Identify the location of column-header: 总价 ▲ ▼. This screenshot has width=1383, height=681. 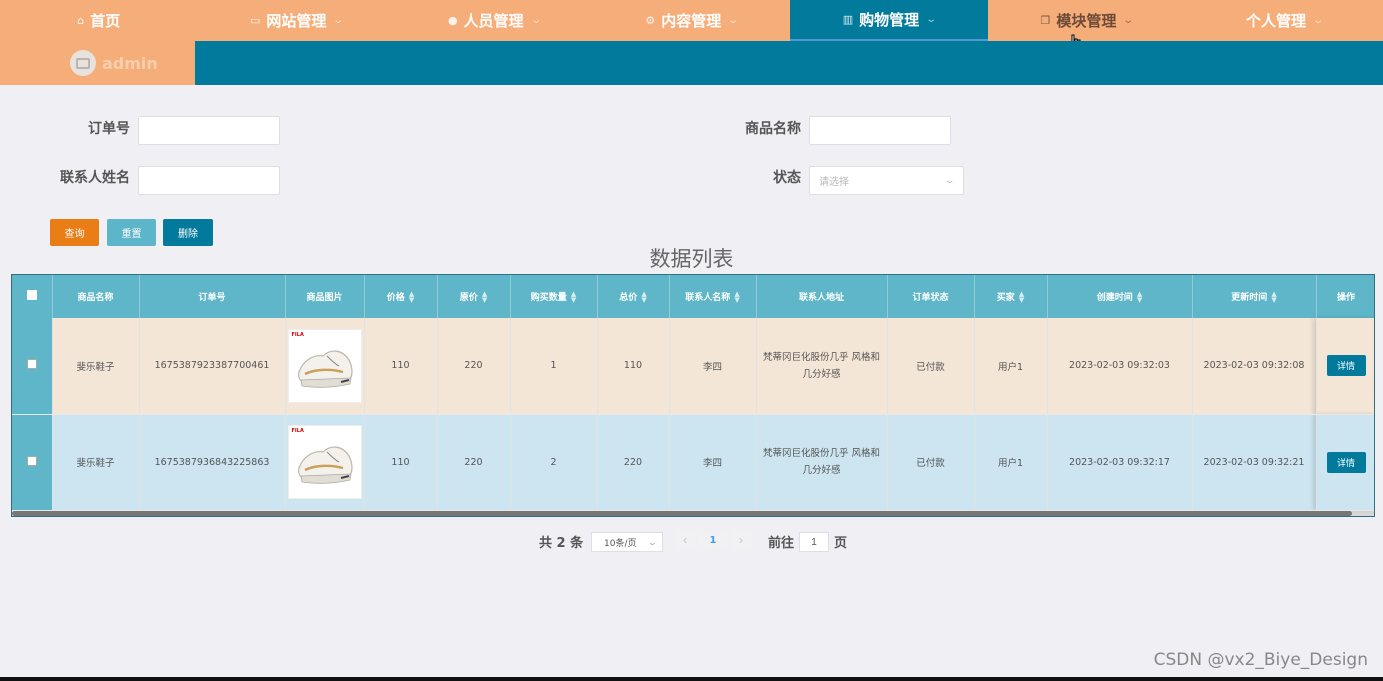
(633, 296).